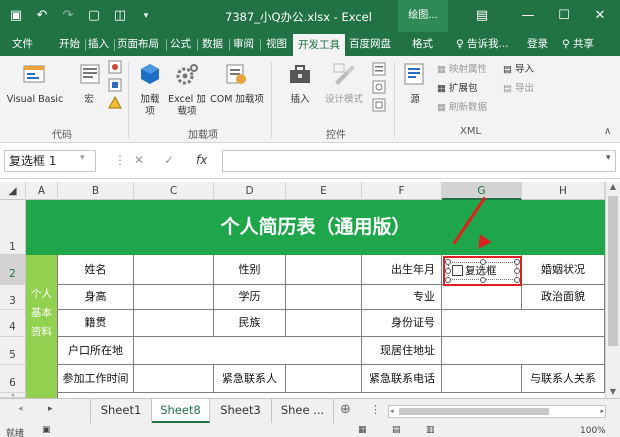 The height and width of the screenshot is (437, 620). I want to click on com-addins-button: COM 加载项, so click(237, 100).